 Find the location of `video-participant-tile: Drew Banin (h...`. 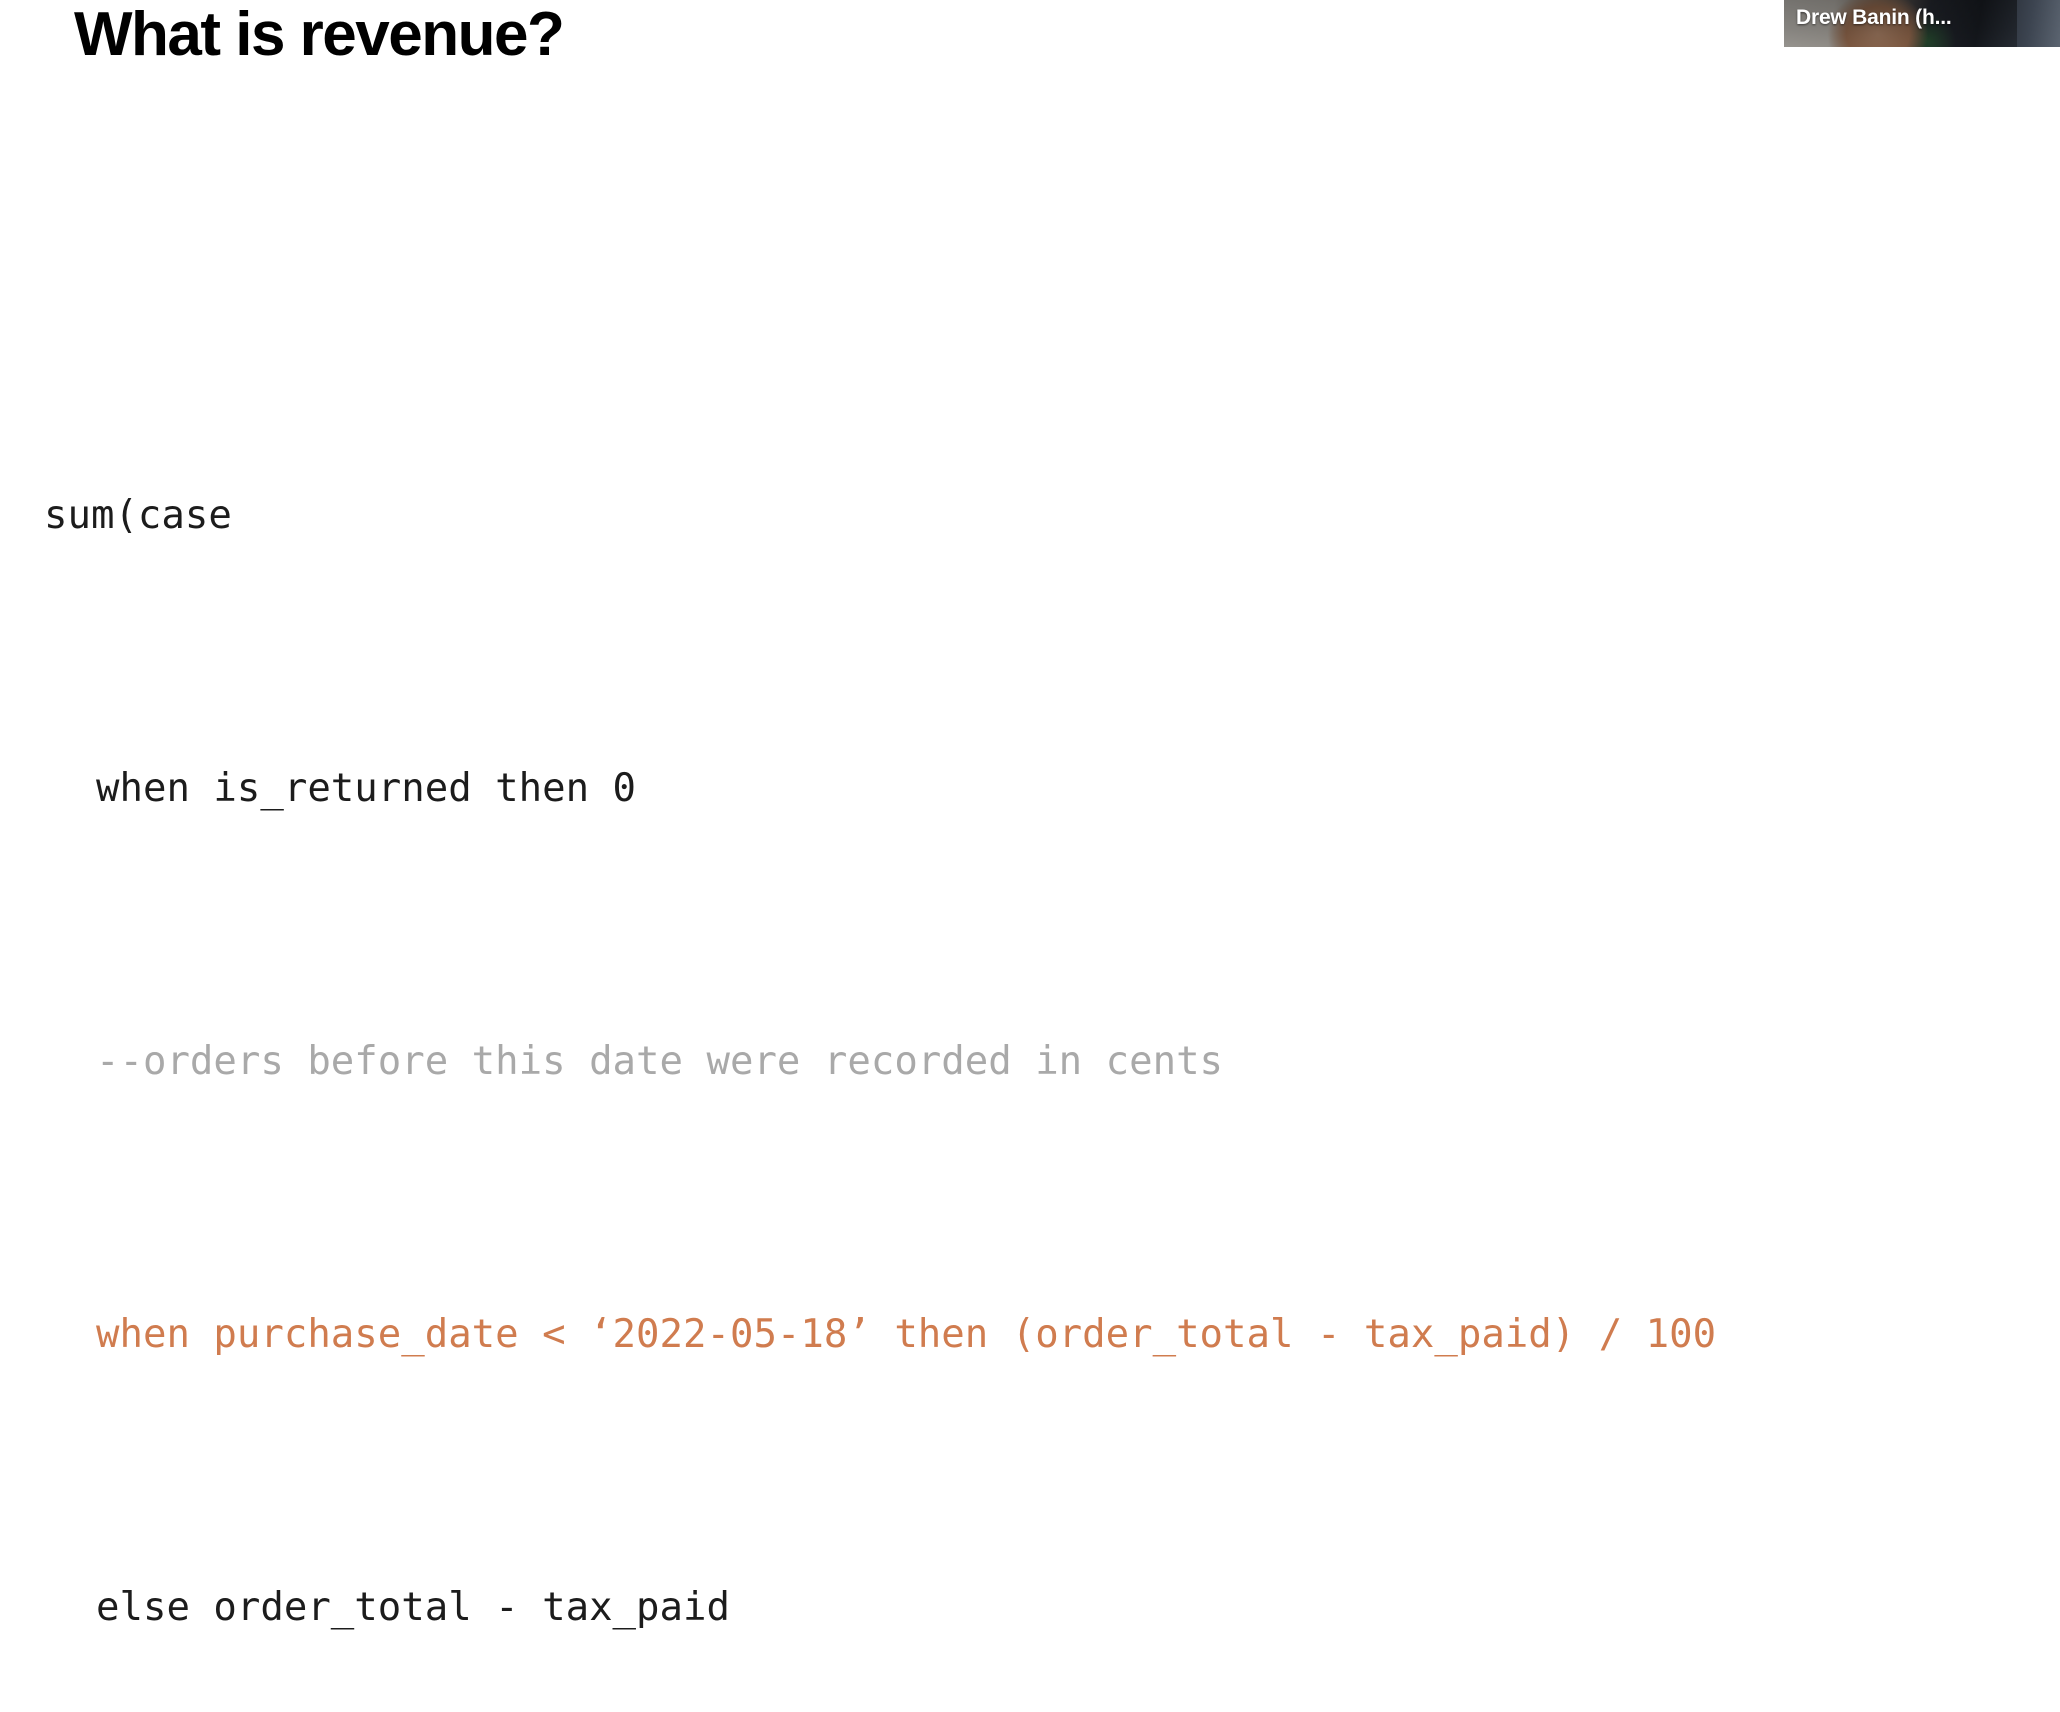

video-participant-tile: Drew Banin (h... is located at coordinates (1922, 23).